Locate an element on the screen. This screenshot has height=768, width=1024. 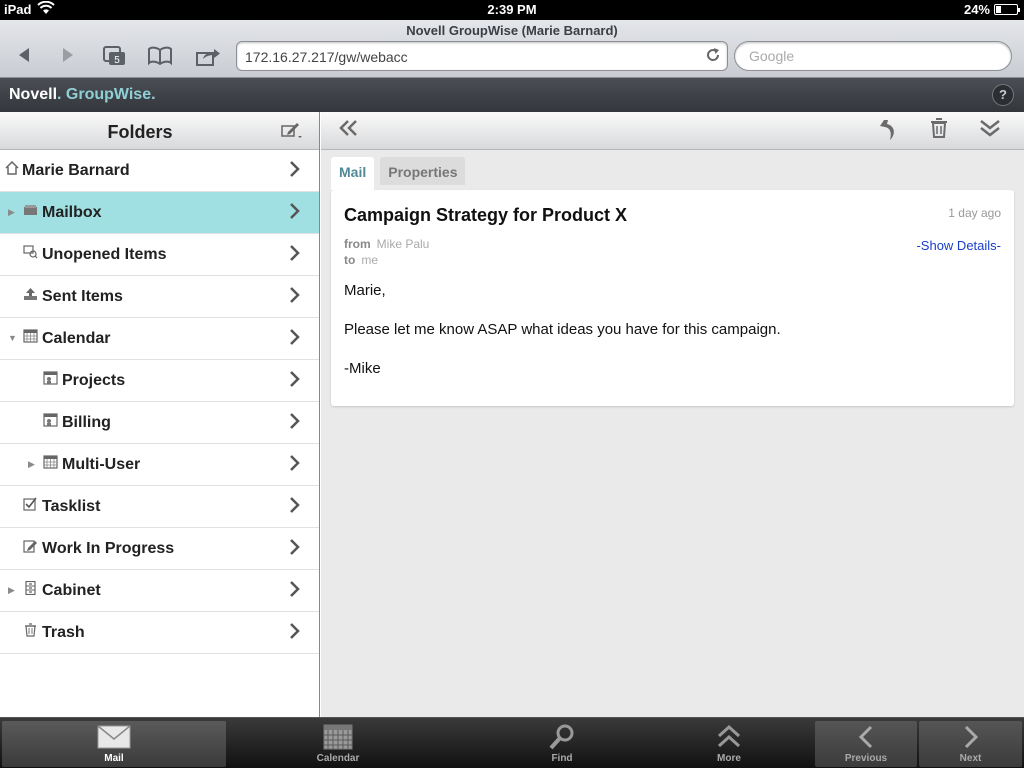
sidebar-item-trash: Trash is located at coordinates (159, 633).